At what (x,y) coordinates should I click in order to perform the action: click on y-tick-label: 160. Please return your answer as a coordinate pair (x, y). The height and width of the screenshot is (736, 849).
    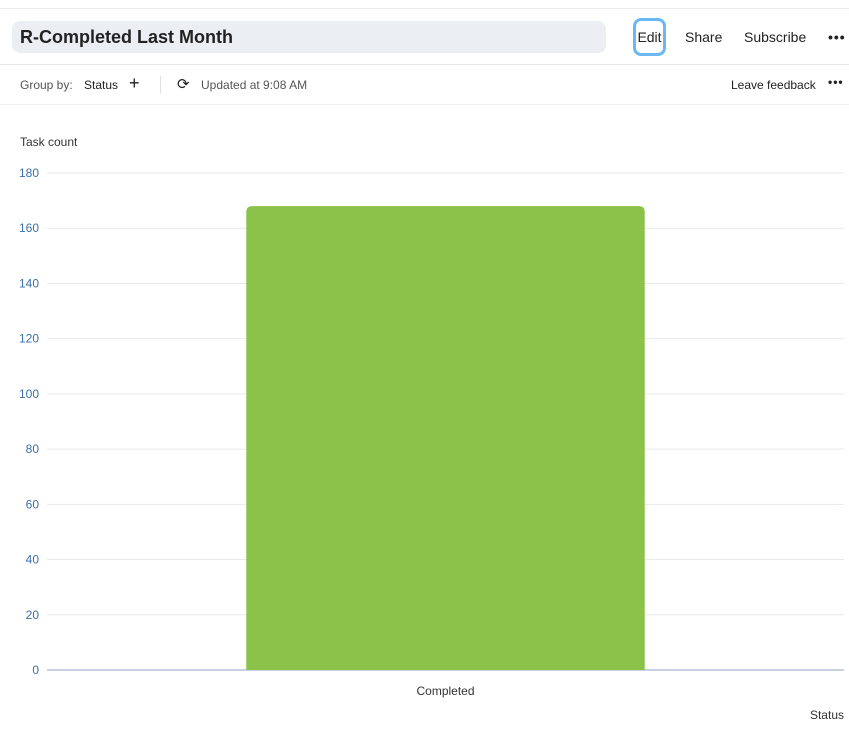
    Looking at the image, I should click on (29, 228).